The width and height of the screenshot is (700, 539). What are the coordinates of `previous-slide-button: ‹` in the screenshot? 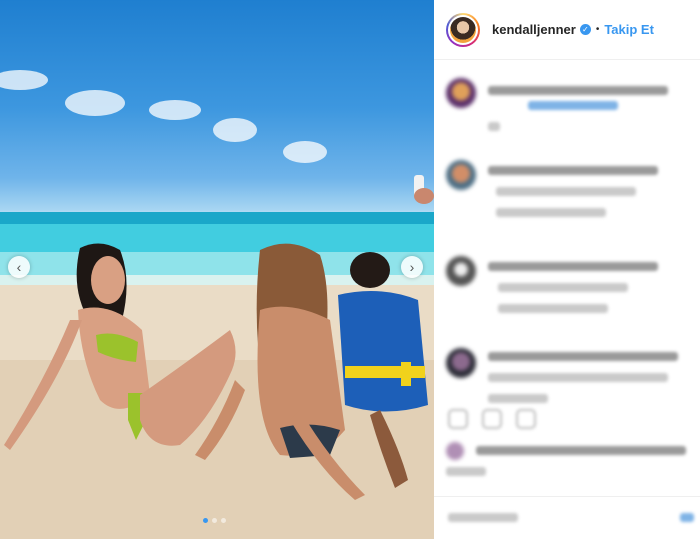 It's located at (19, 267).